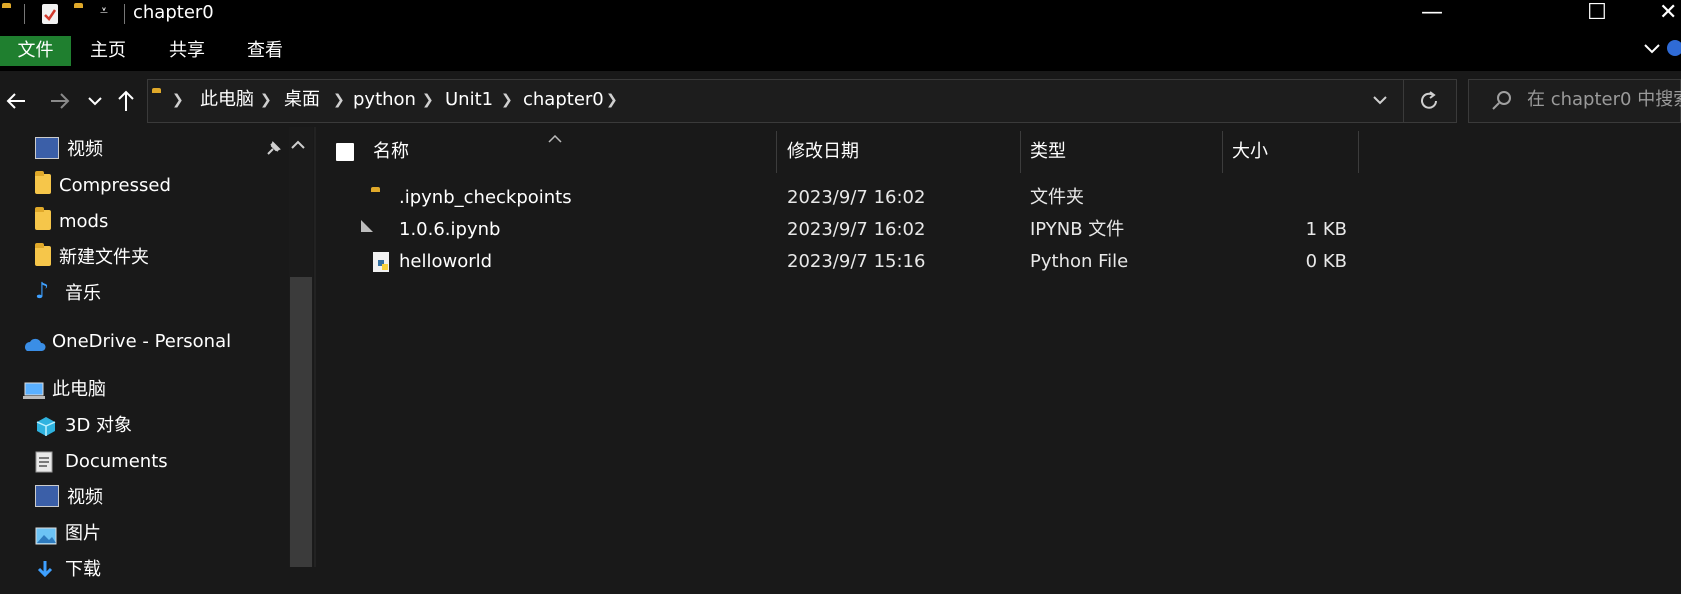 The image size is (1681, 594). What do you see at coordinates (302, 100) in the screenshot?
I see `breadcrumb-desktop: 桌面` at bounding box center [302, 100].